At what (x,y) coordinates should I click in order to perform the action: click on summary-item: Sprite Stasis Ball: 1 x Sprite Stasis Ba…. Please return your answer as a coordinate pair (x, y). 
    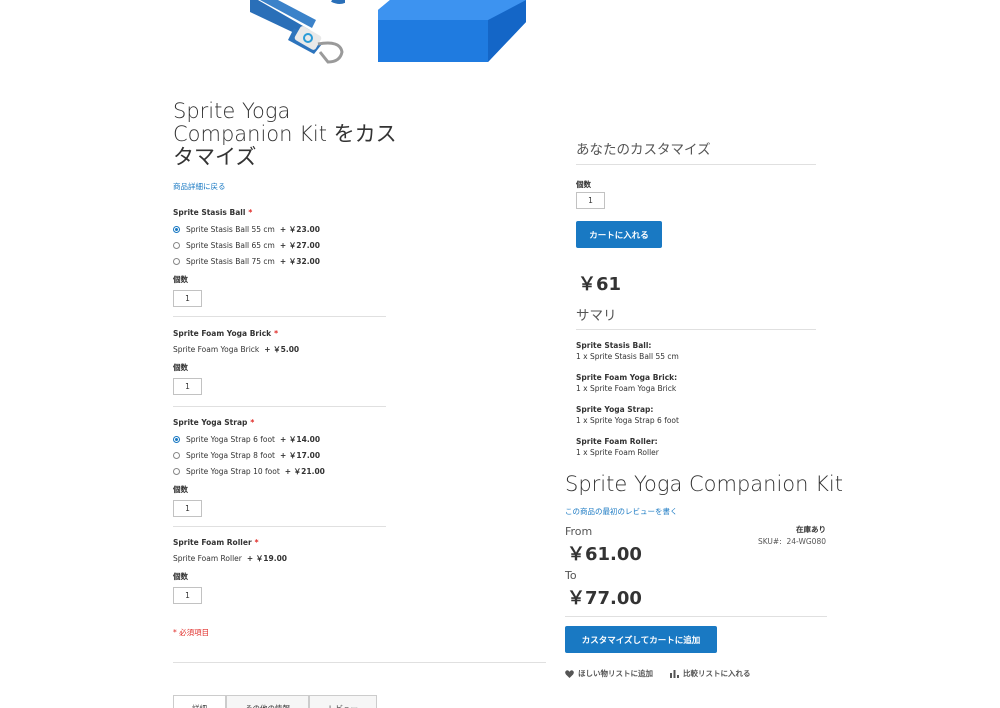
    Looking at the image, I should click on (627, 357).